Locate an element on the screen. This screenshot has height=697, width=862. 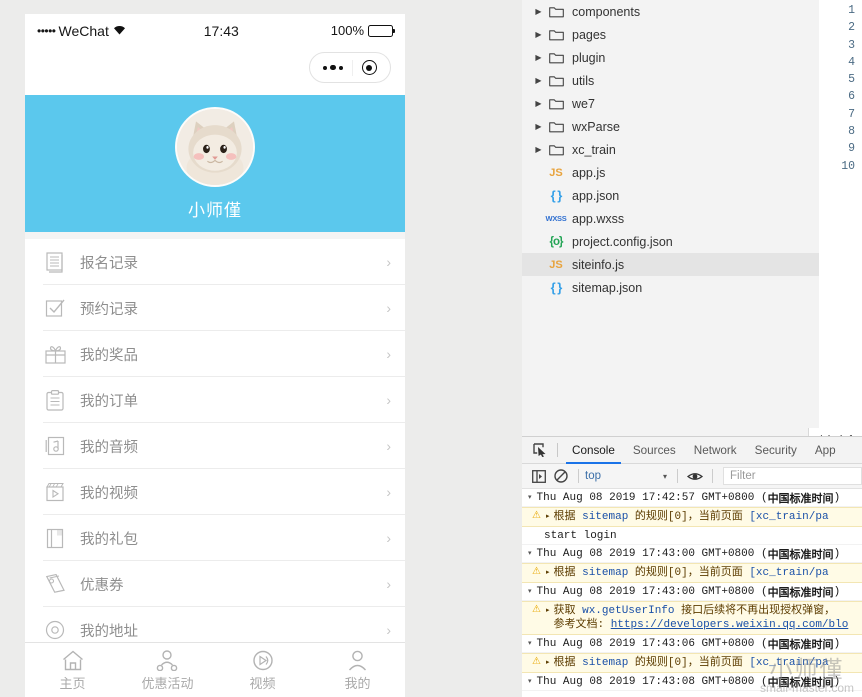
menu-item-8: 优惠券 › is located at coordinates (215, 584).